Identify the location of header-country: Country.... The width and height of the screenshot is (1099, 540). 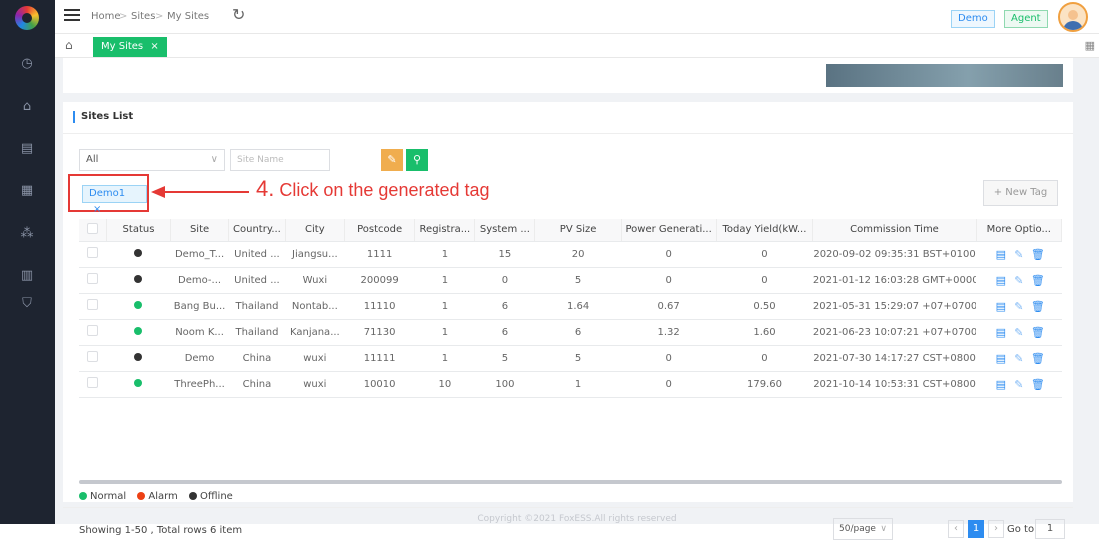
(257, 230).